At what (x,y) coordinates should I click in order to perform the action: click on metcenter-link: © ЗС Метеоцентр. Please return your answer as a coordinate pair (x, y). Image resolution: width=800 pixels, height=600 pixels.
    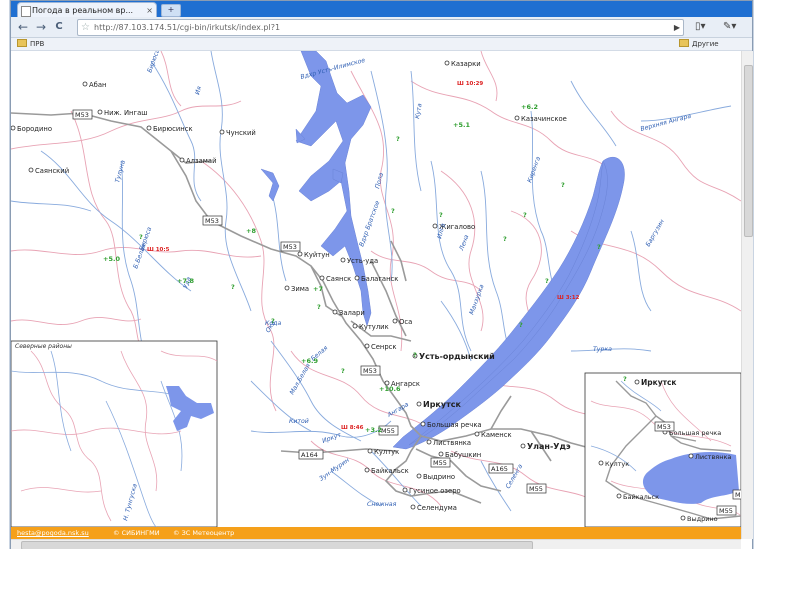
    Looking at the image, I should click on (203, 533).